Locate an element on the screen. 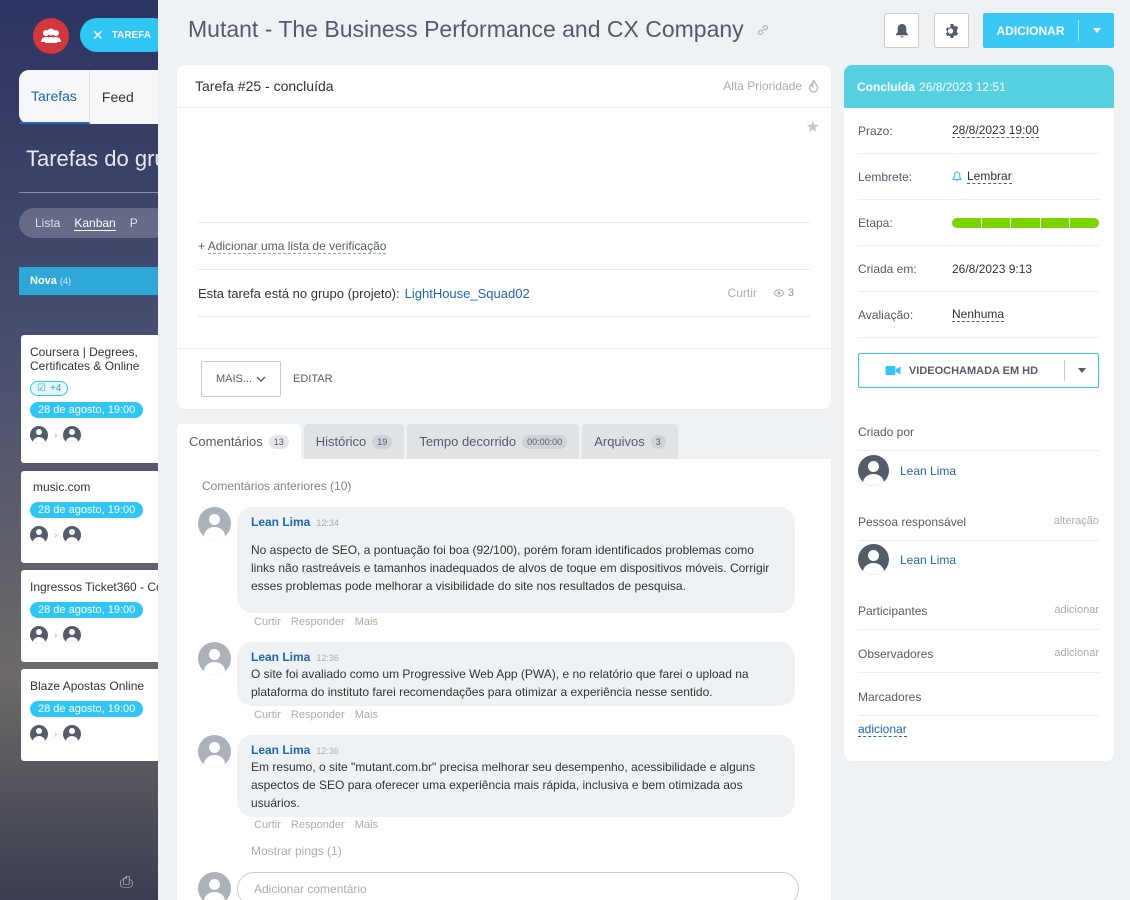  task-header: Tarefa #25 - concluída Alta Prioridade is located at coordinates (504, 86).